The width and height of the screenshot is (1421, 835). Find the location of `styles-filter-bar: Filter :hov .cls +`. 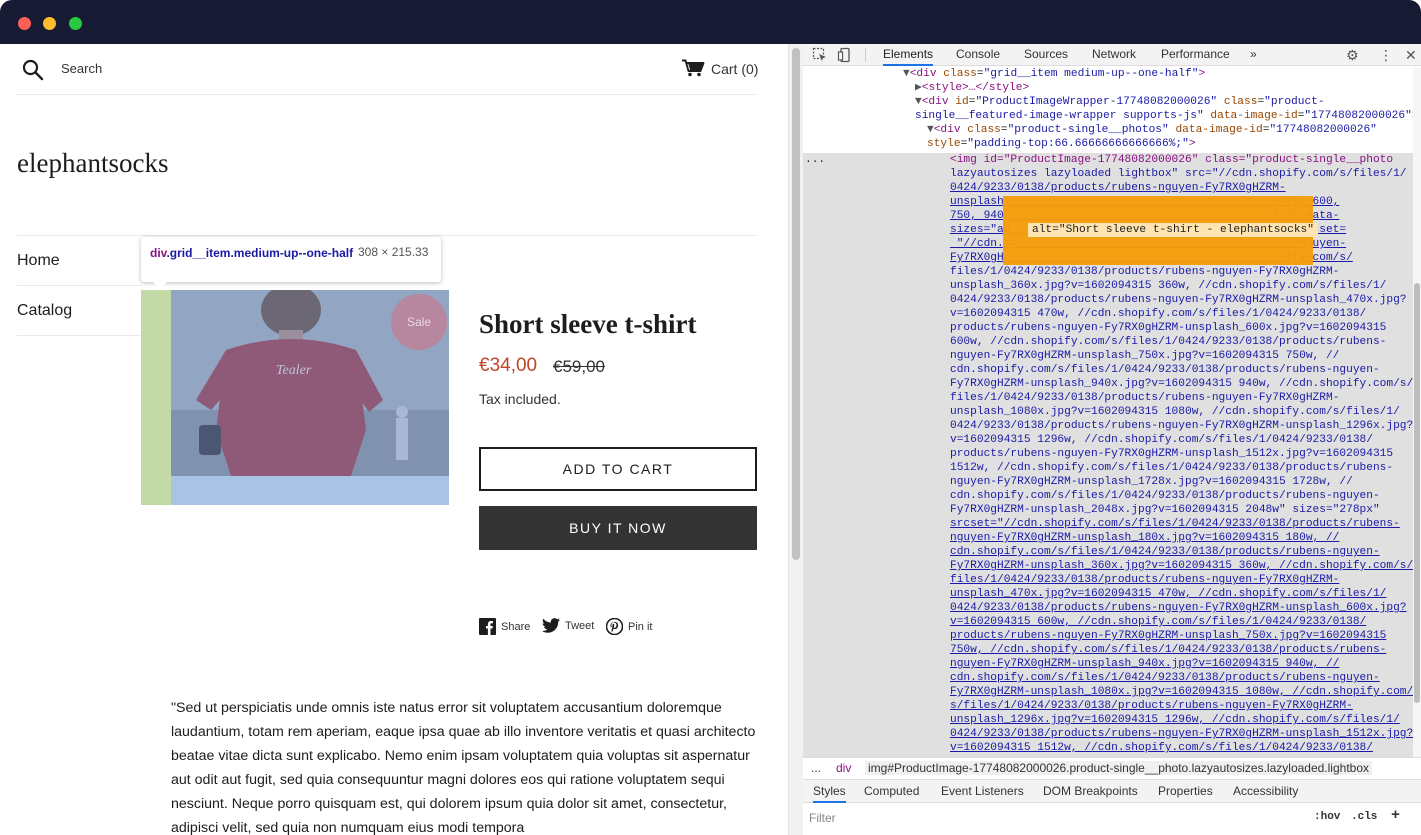

styles-filter-bar: Filter :hov .cls + is located at coordinates (1112, 818).